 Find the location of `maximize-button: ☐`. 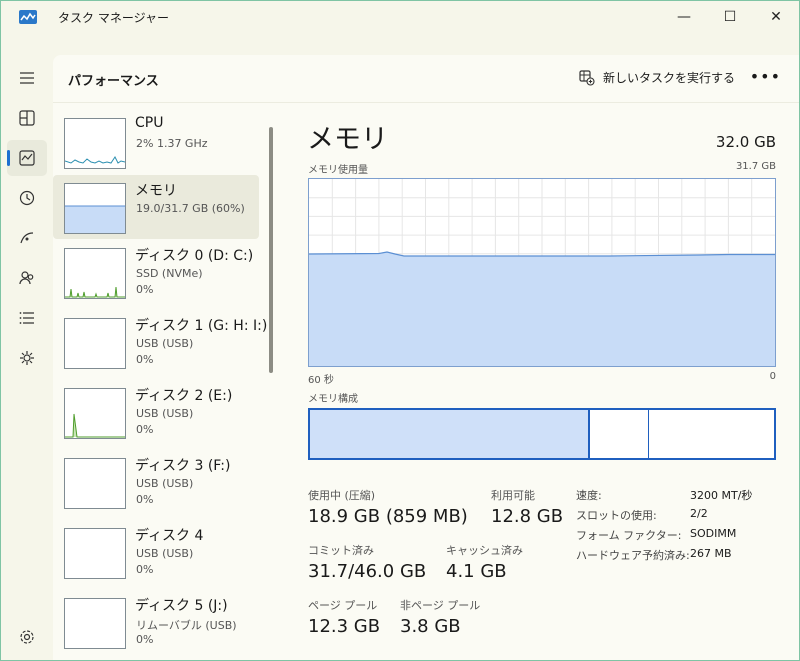

maximize-button: ☐ is located at coordinates (730, 17).